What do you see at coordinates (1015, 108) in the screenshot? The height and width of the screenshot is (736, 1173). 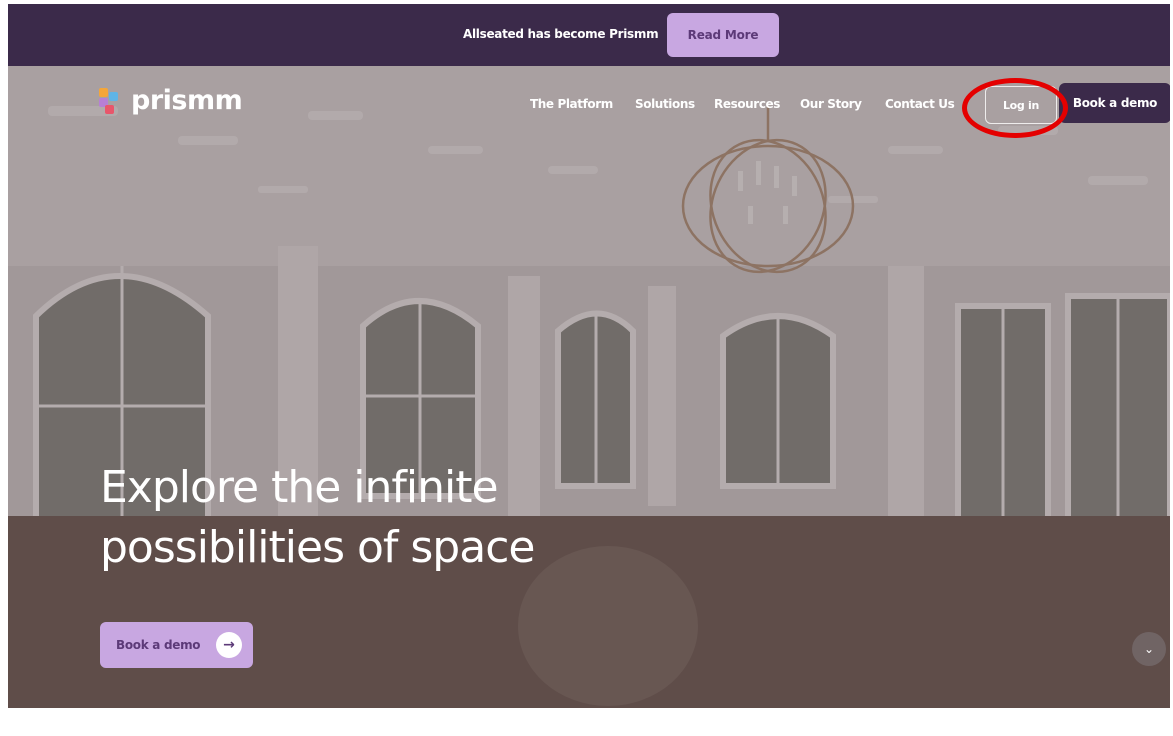 I see `annotation-highlight-circle` at bounding box center [1015, 108].